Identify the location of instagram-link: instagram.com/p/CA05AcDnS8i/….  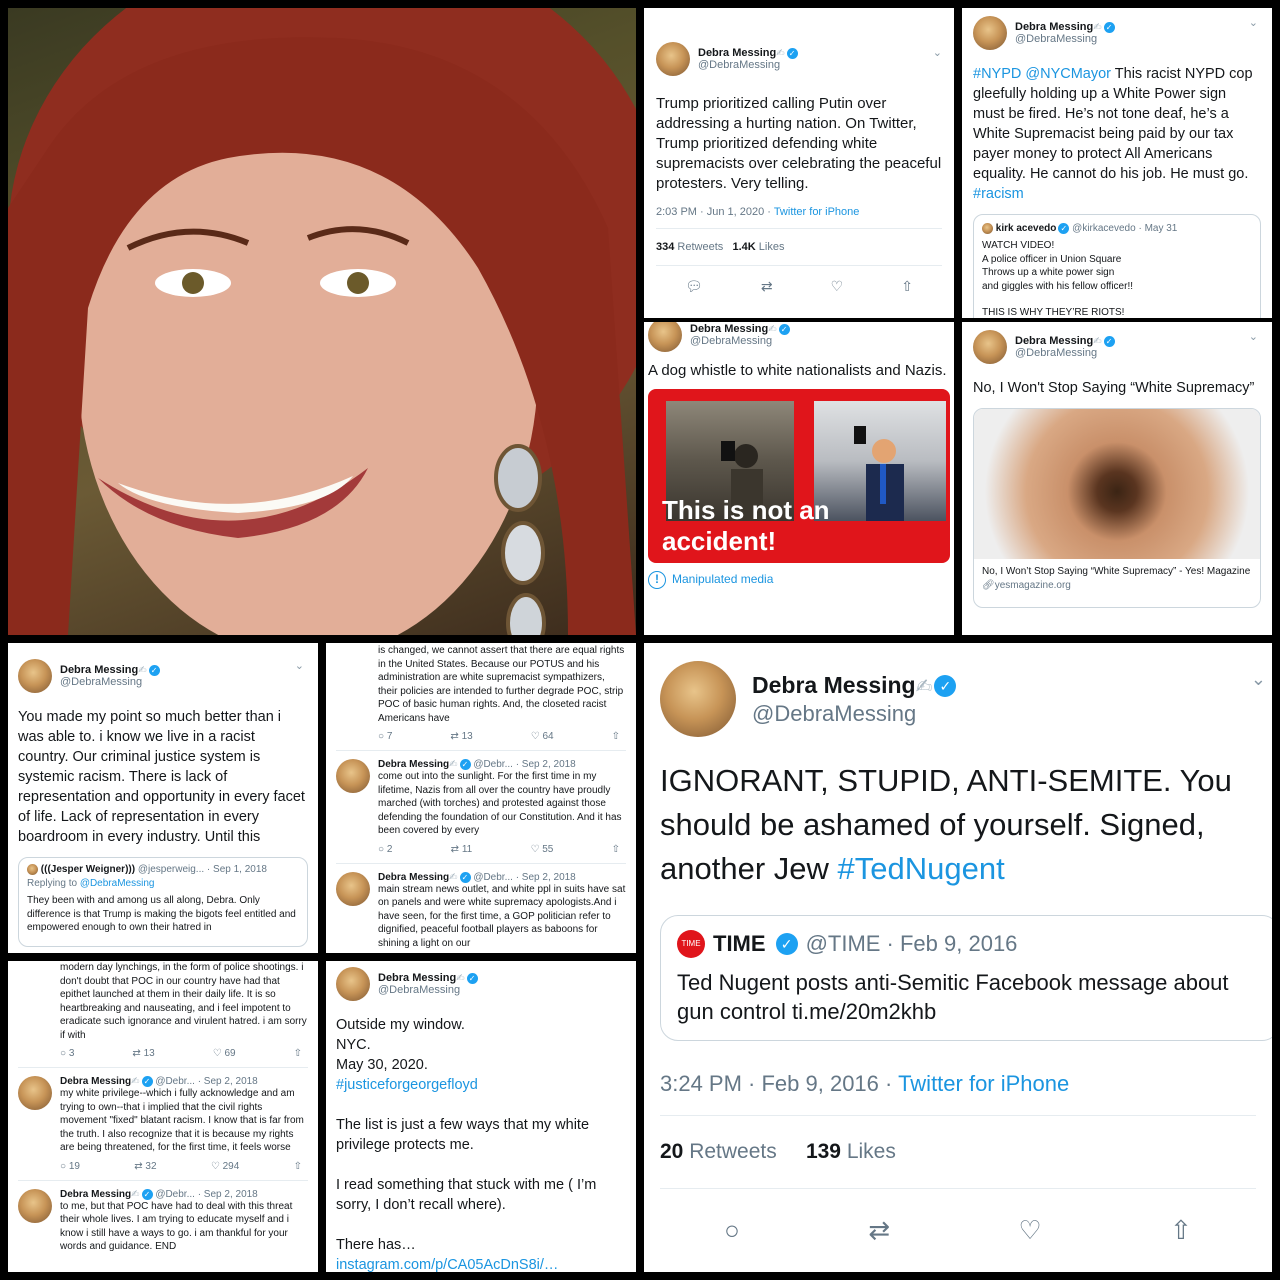
(481, 1263).